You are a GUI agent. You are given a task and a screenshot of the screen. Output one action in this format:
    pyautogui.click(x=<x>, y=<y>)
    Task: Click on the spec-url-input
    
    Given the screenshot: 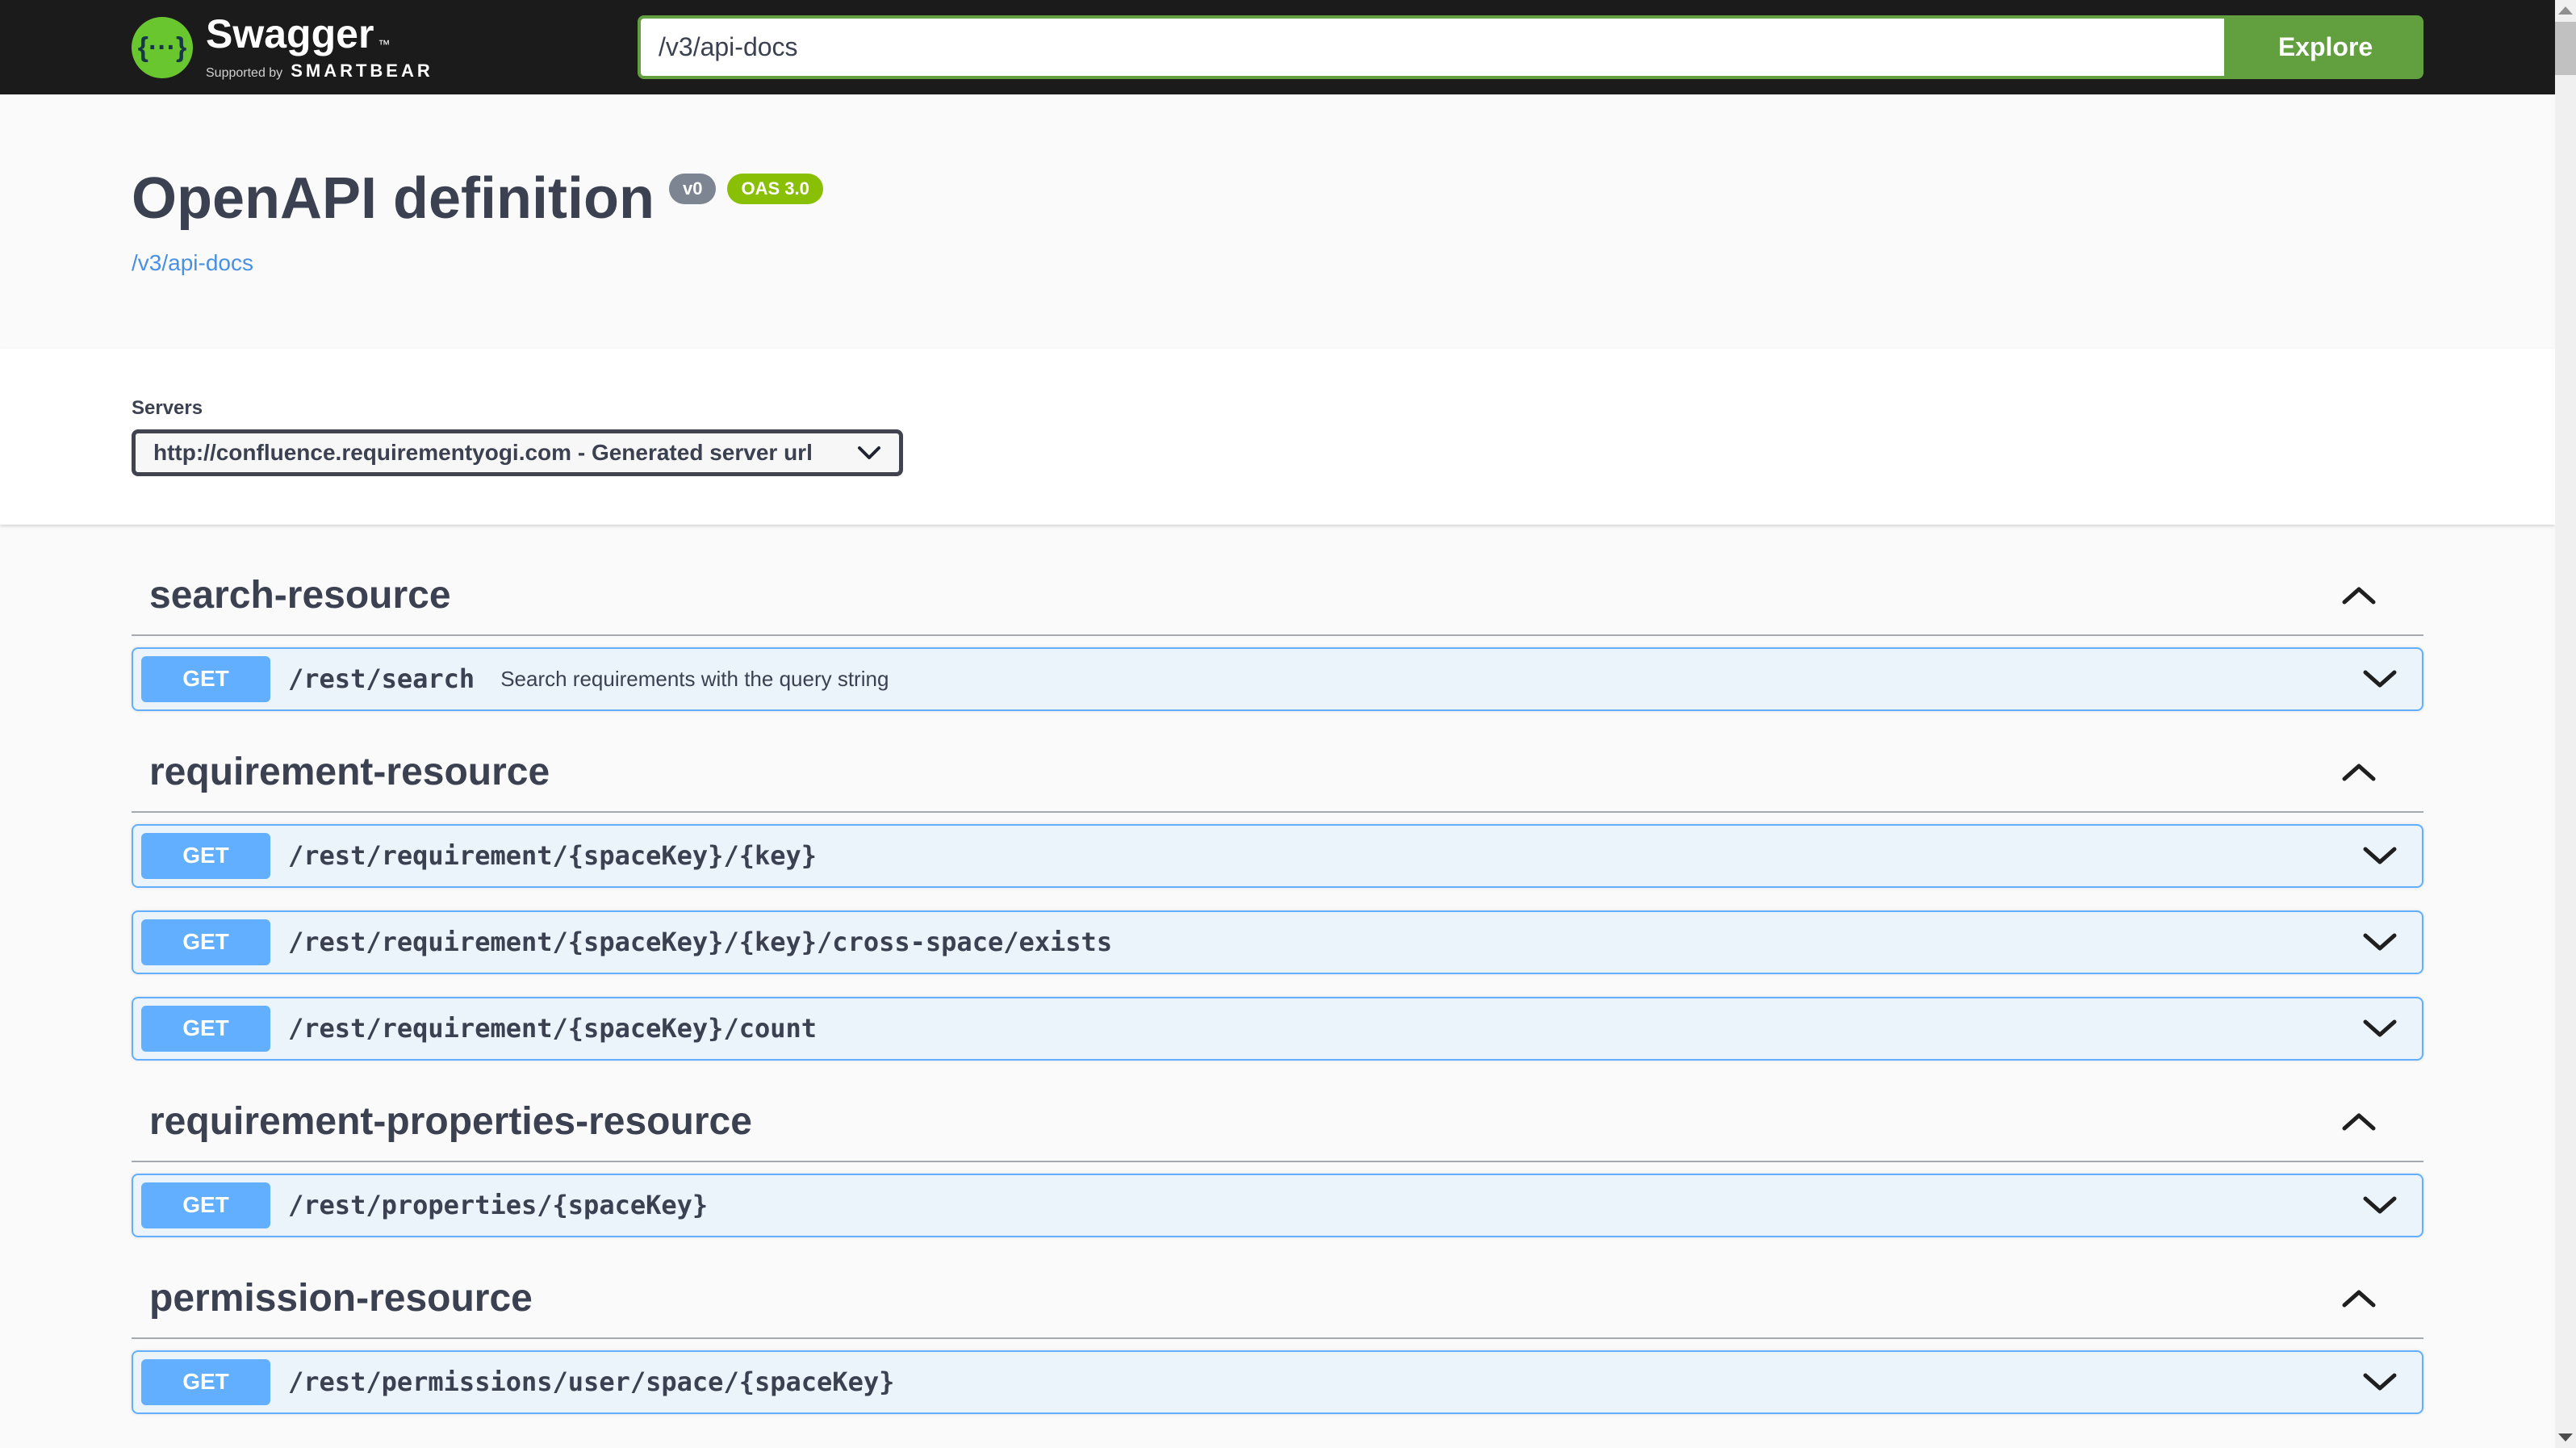 What is the action you would take?
    pyautogui.click(x=1432, y=47)
    